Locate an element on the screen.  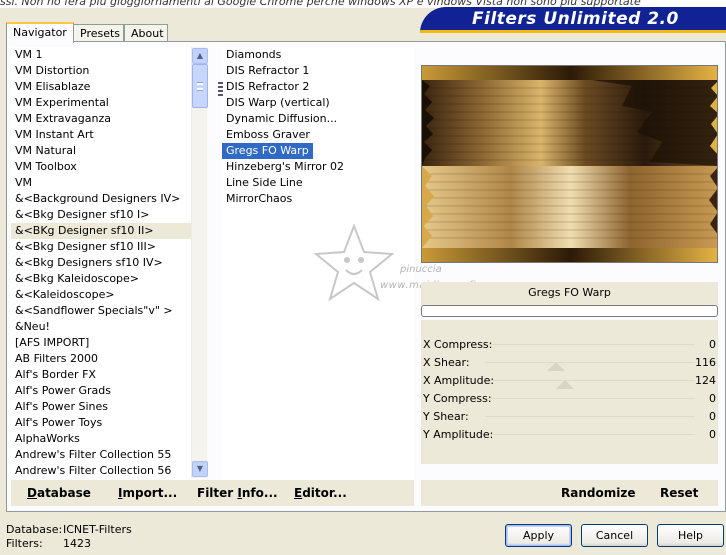
tab-about: About is located at coordinates (146, 33).